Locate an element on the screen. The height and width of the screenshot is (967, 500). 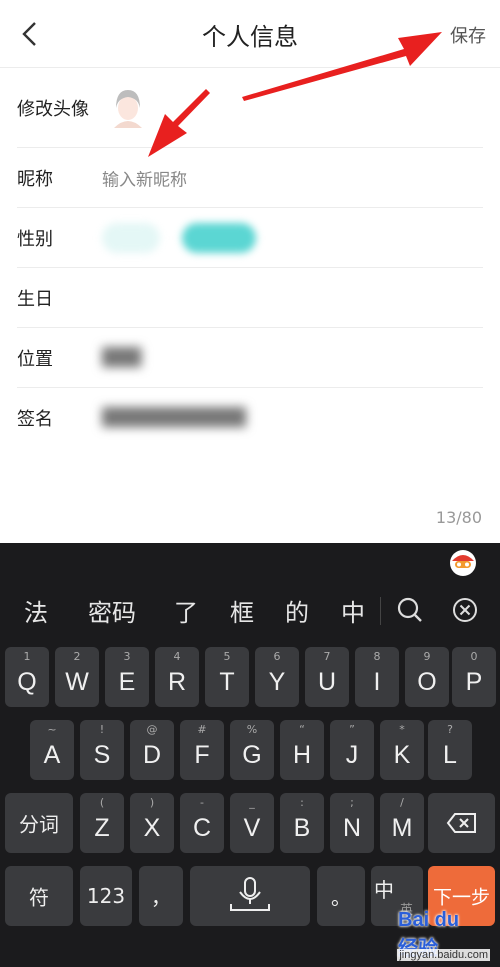
mascot-icon is located at coordinates (463, 562).